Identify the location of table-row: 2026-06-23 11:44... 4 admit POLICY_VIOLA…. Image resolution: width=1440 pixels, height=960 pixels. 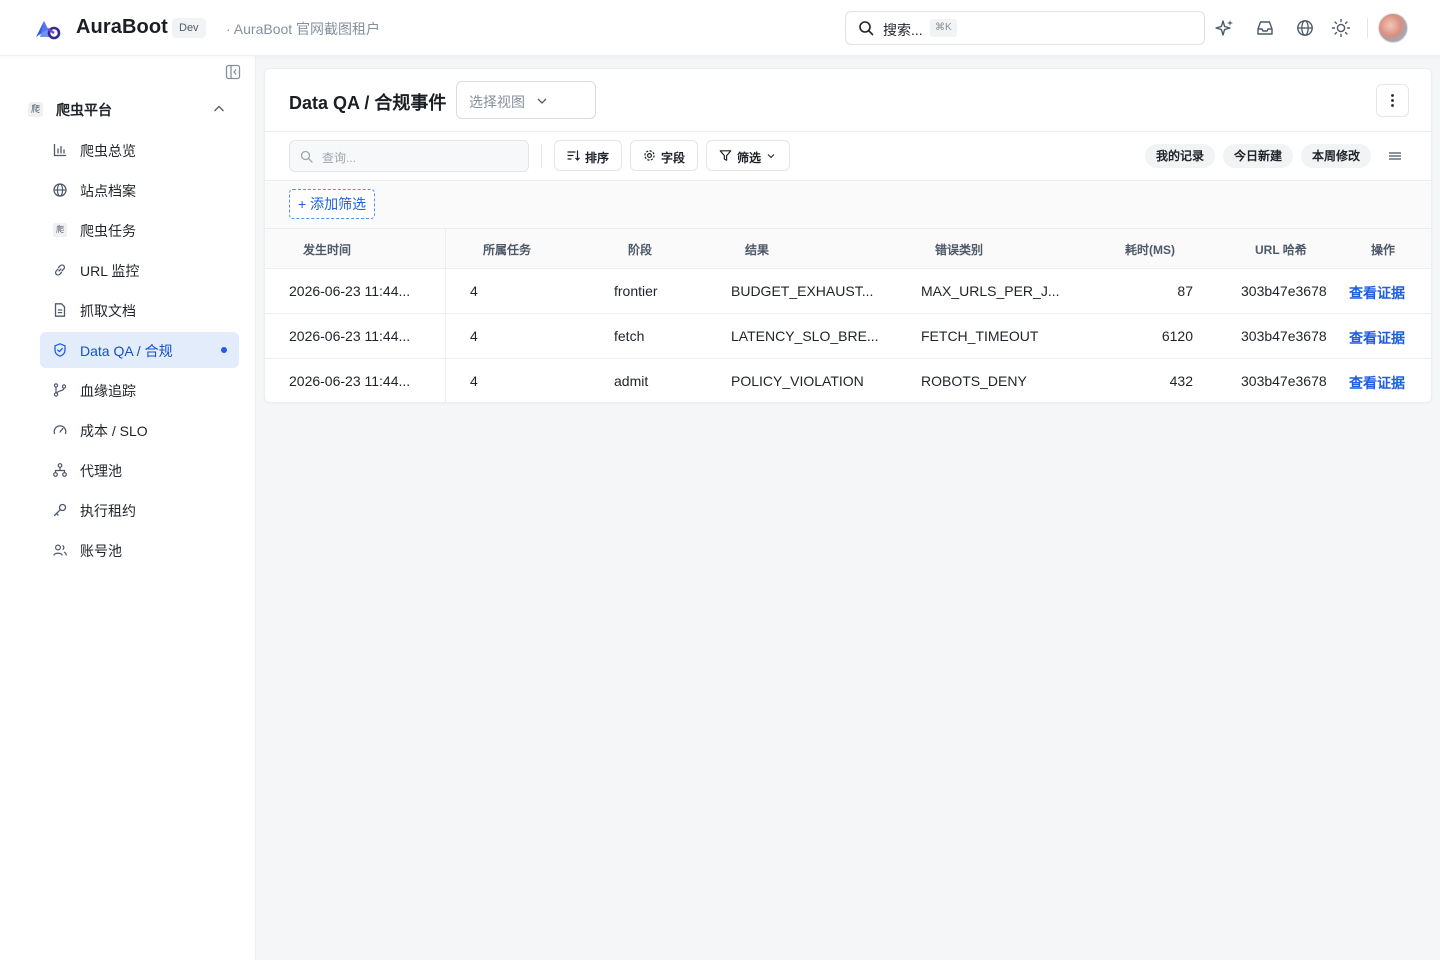
(848, 381).